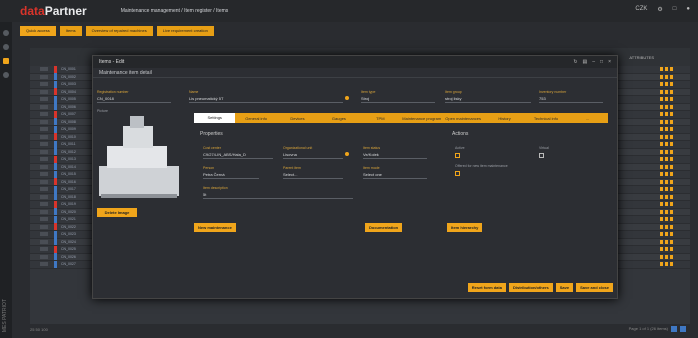  Describe the element at coordinates (231, 172) in the screenshot. I see `person-field: Person Petra Černá` at that location.